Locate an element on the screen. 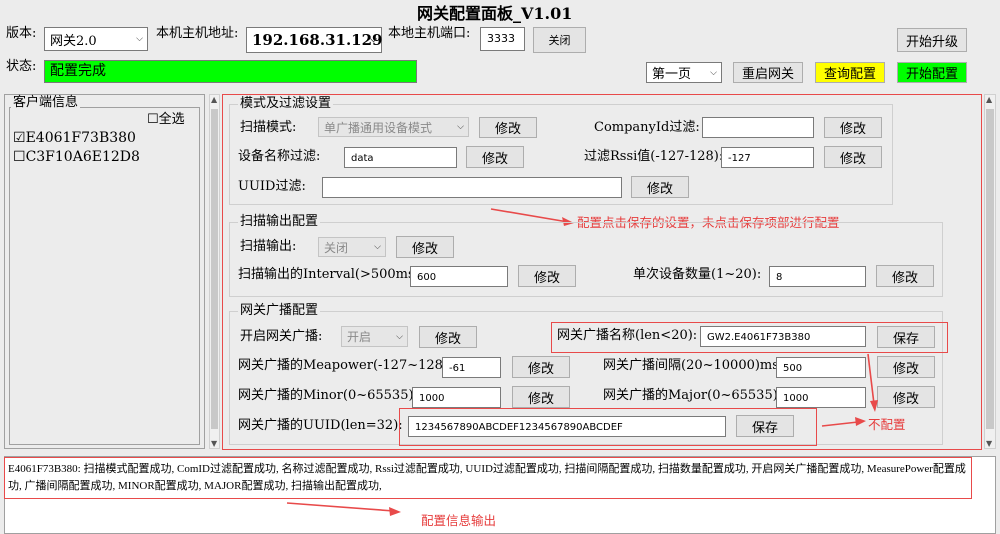  company-id-label: CompanyId过滤: is located at coordinates (647, 127).